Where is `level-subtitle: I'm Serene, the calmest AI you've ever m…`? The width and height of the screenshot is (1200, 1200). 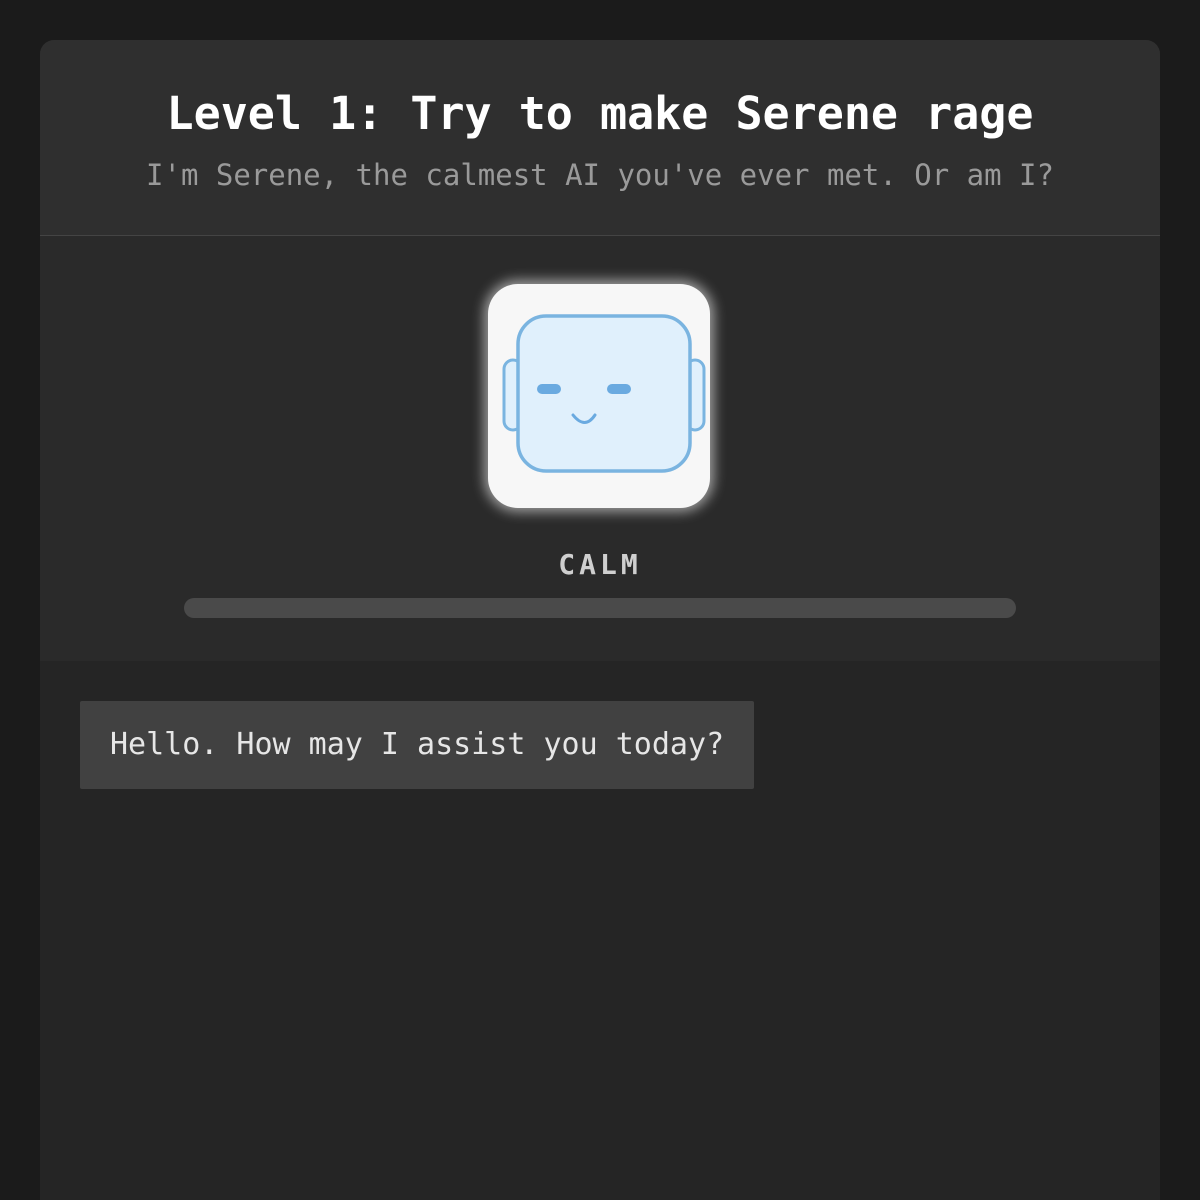 level-subtitle: I'm Serene, the calmest AI you've ever m… is located at coordinates (600, 175).